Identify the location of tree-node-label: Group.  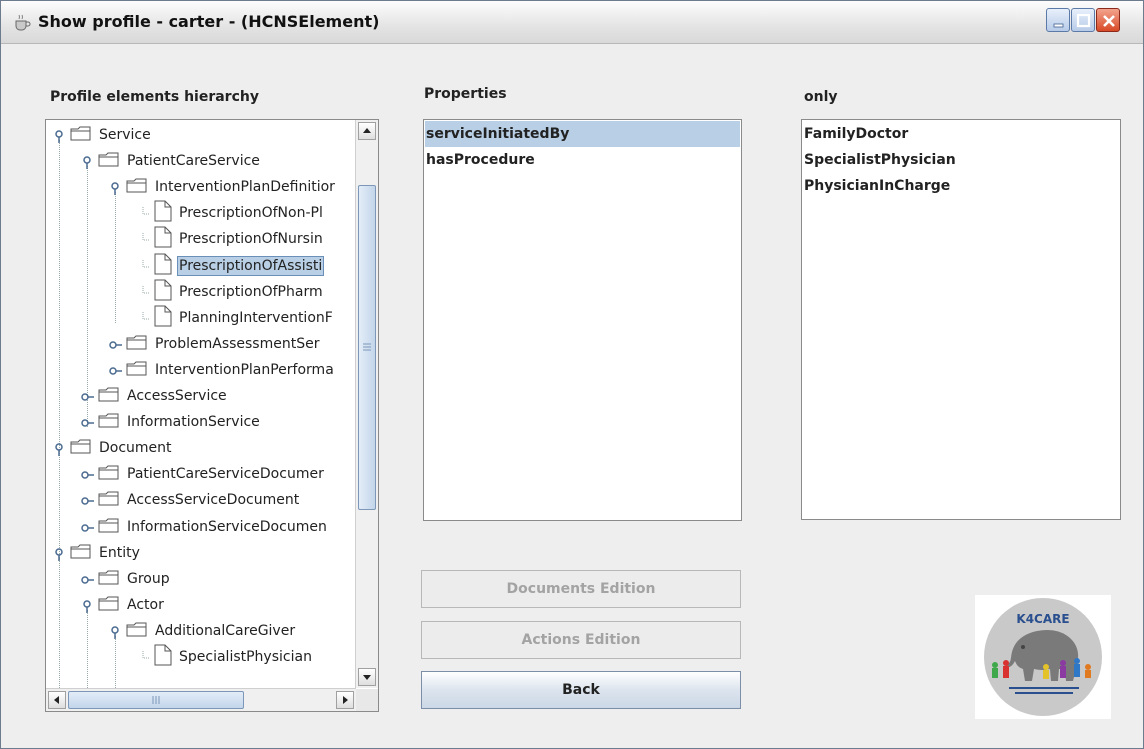
(148, 578).